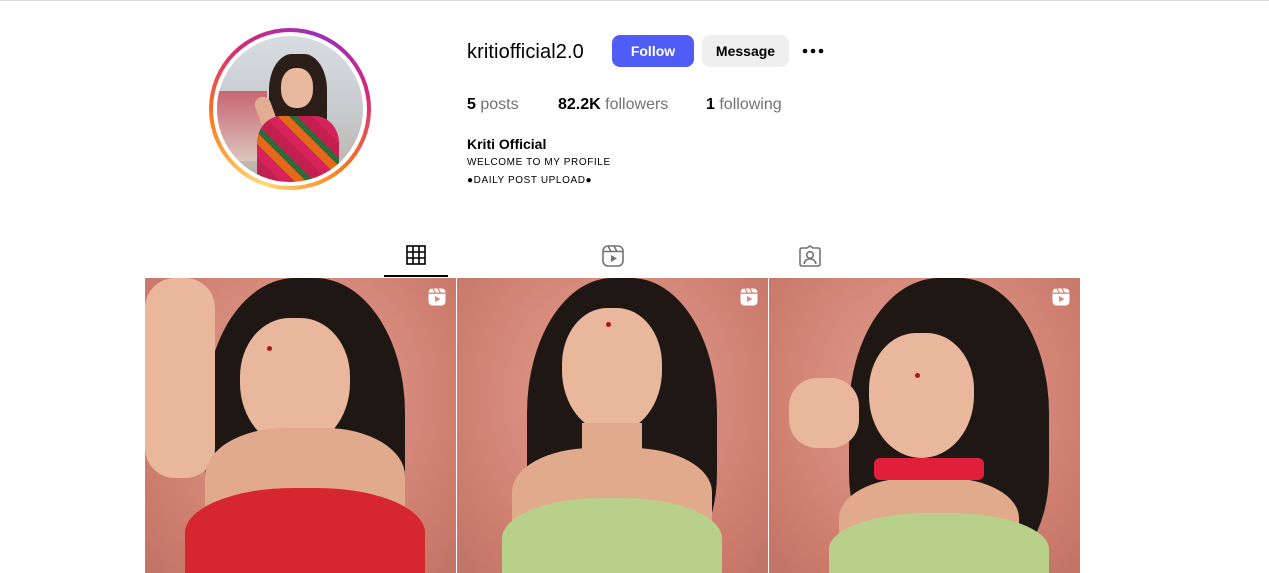 The width and height of the screenshot is (1269, 573). Describe the element at coordinates (813, 51) in the screenshot. I see `more-horizontal-icon` at that location.